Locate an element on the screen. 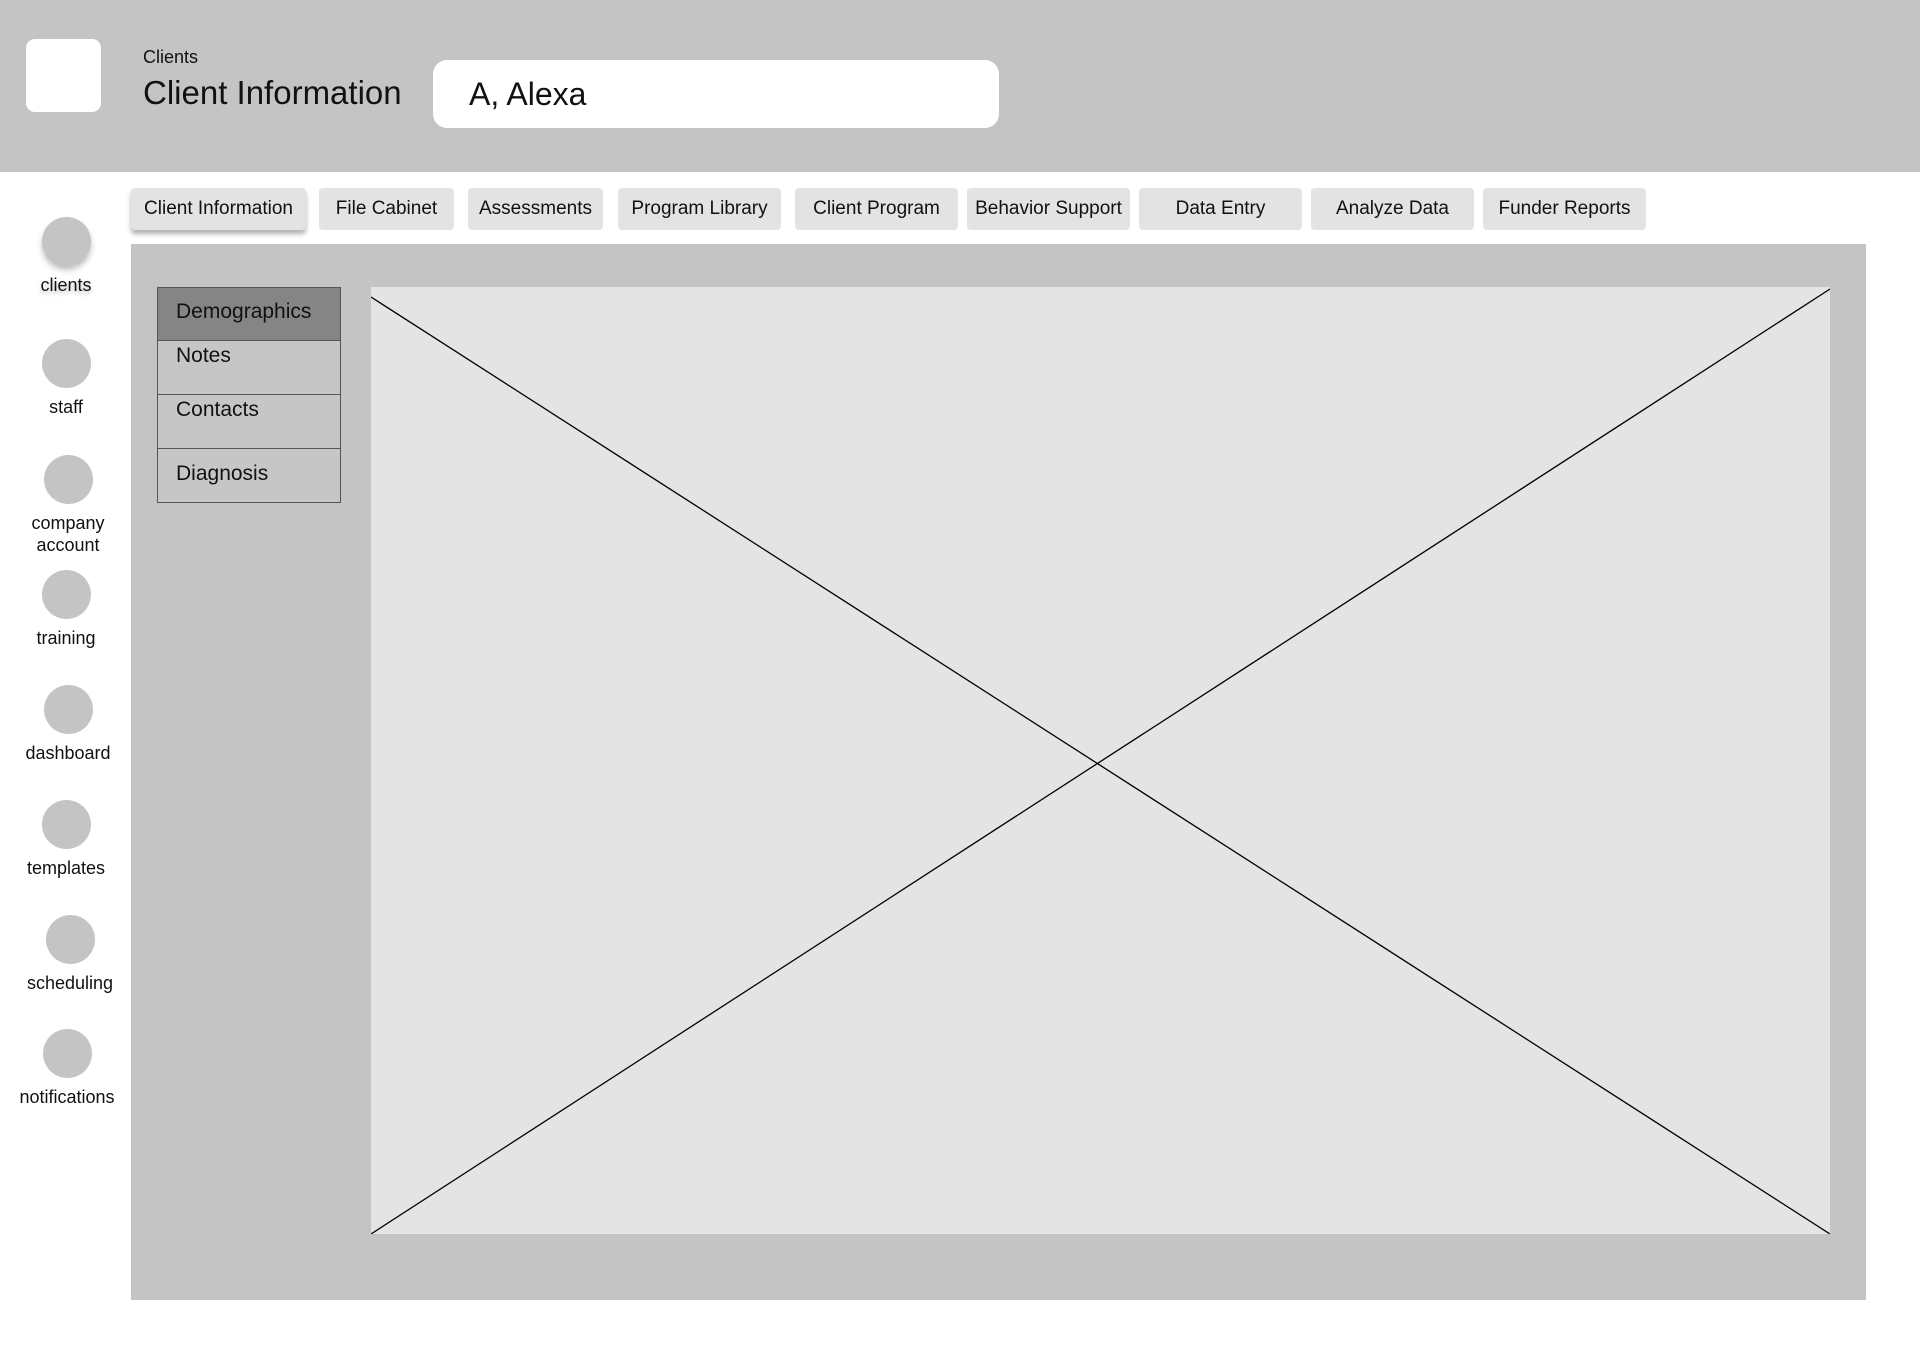 The width and height of the screenshot is (1920, 1365). nav-item-clients: clients is located at coordinates (66, 256).